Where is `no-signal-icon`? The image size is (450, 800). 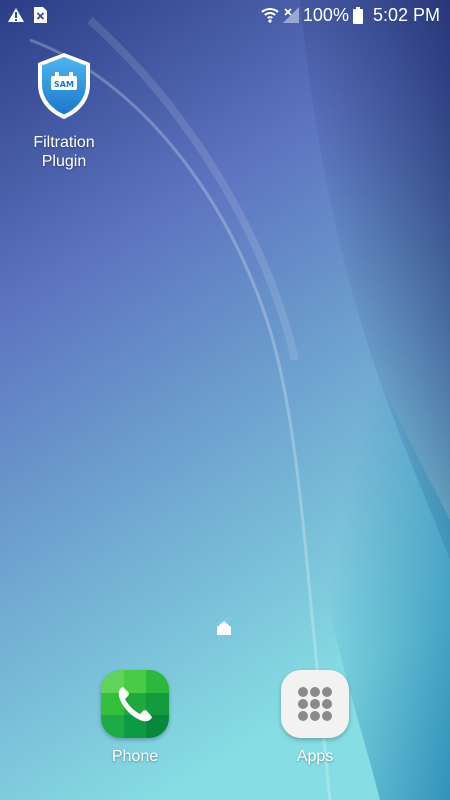
no-signal-icon is located at coordinates (290, 15).